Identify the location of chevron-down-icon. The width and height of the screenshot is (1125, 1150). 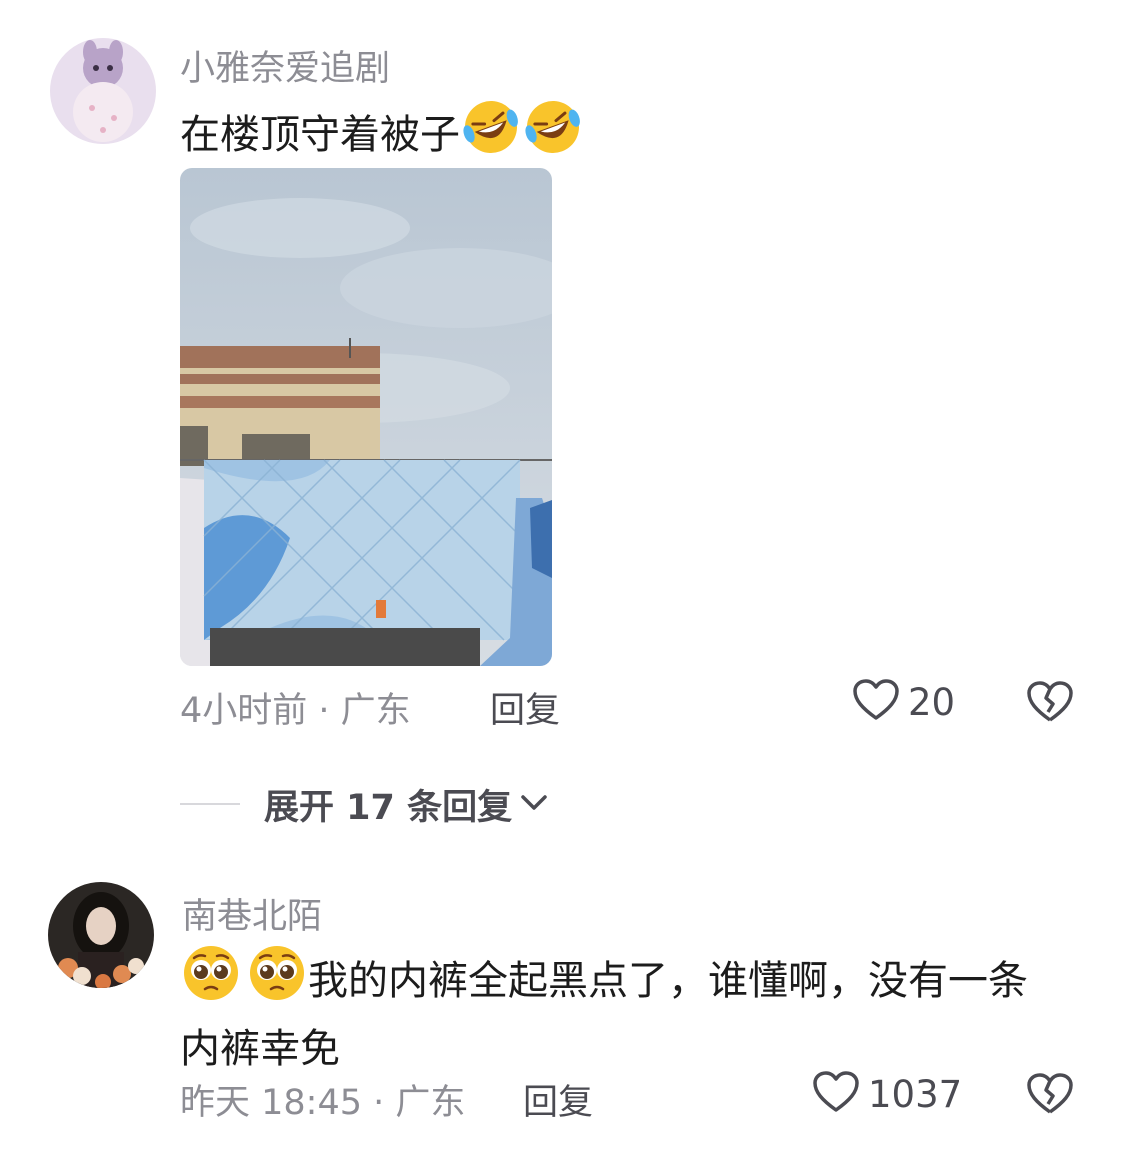
(534, 804).